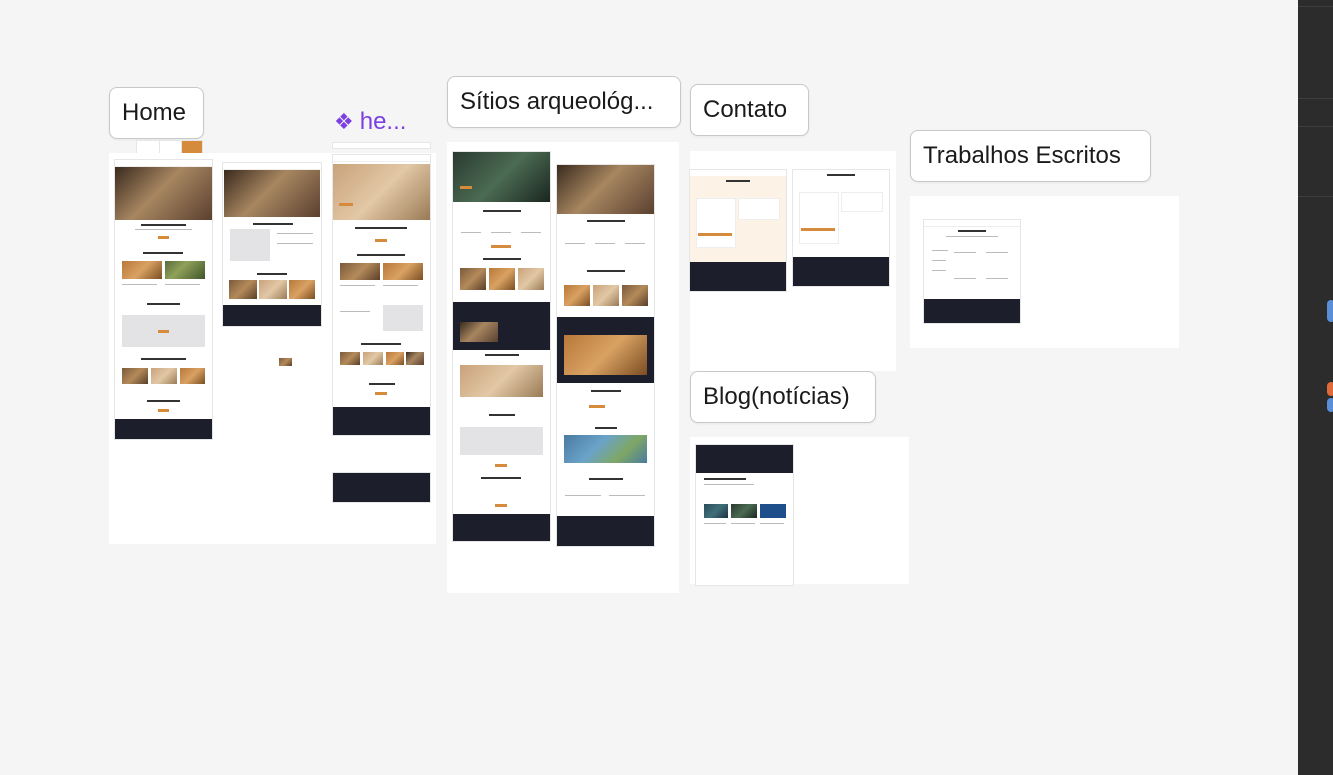 The image size is (1333, 775). Describe the element at coordinates (1030, 156) in the screenshot. I see `frame-label-trabalhos: Trabalhos Escritos` at that location.